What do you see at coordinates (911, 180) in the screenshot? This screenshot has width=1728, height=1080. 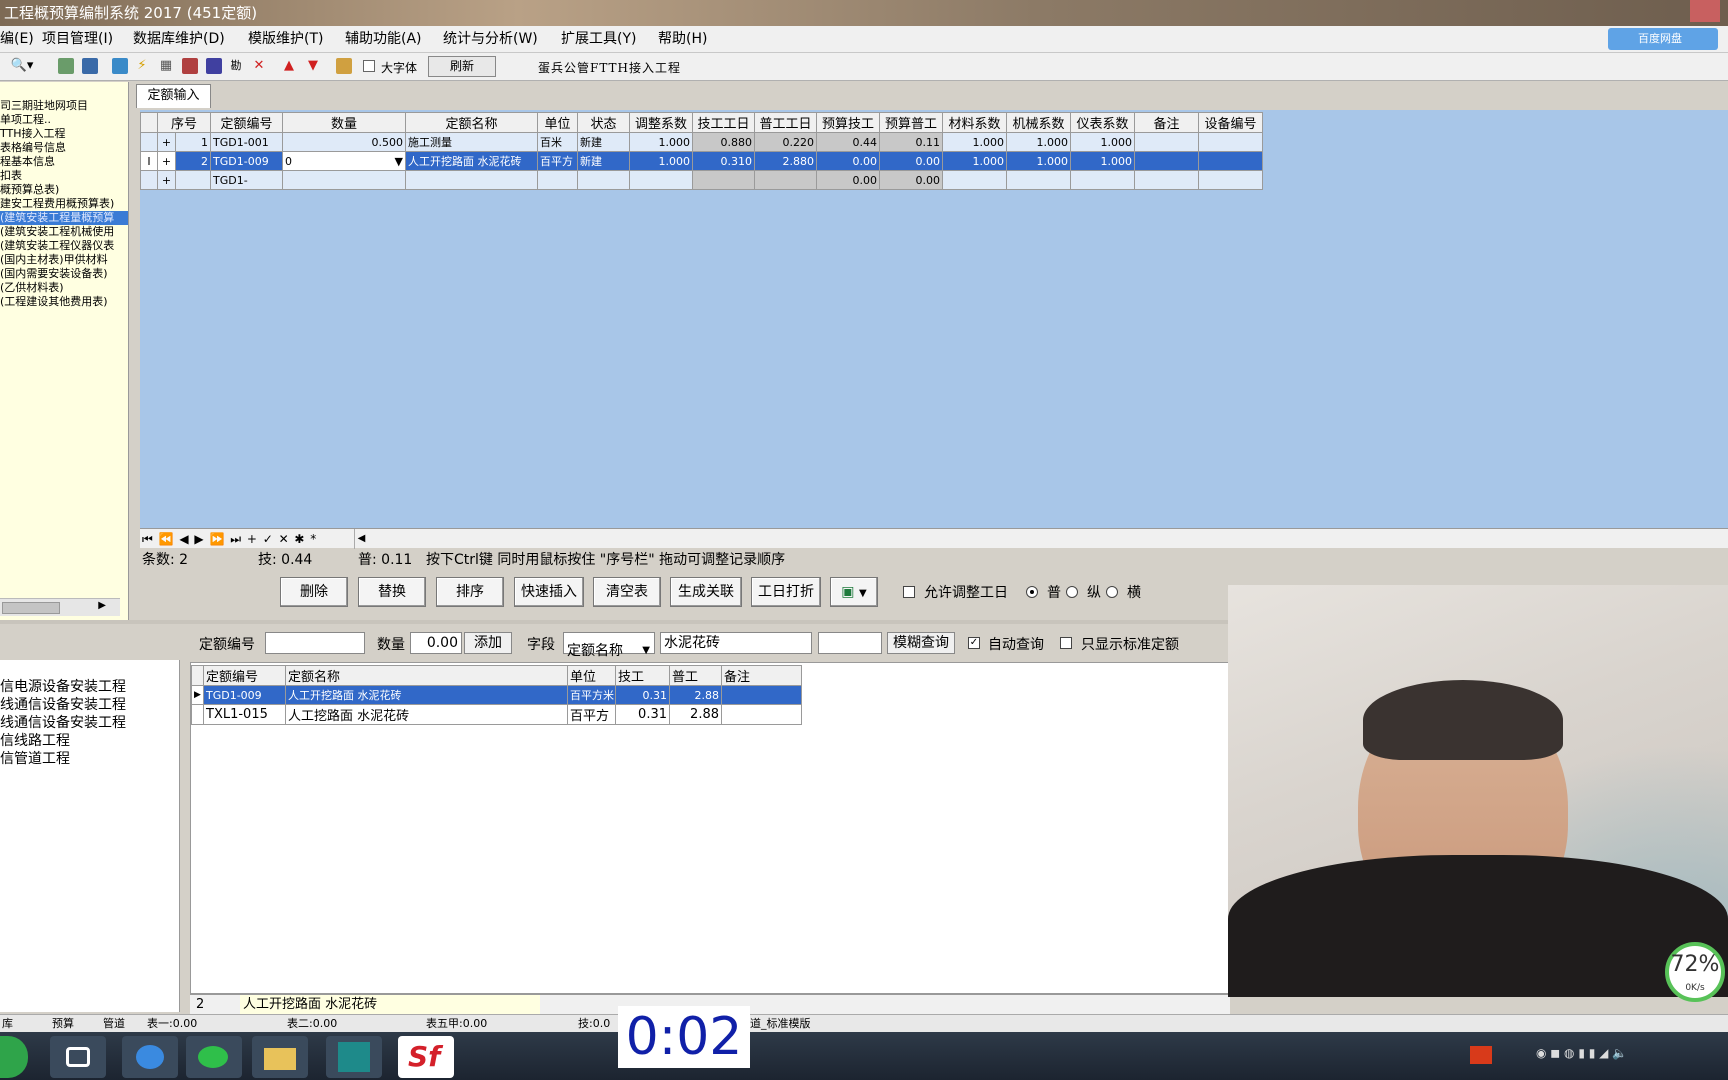 I see `cell-yspg: 0.00` at bounding box center [911, 180].